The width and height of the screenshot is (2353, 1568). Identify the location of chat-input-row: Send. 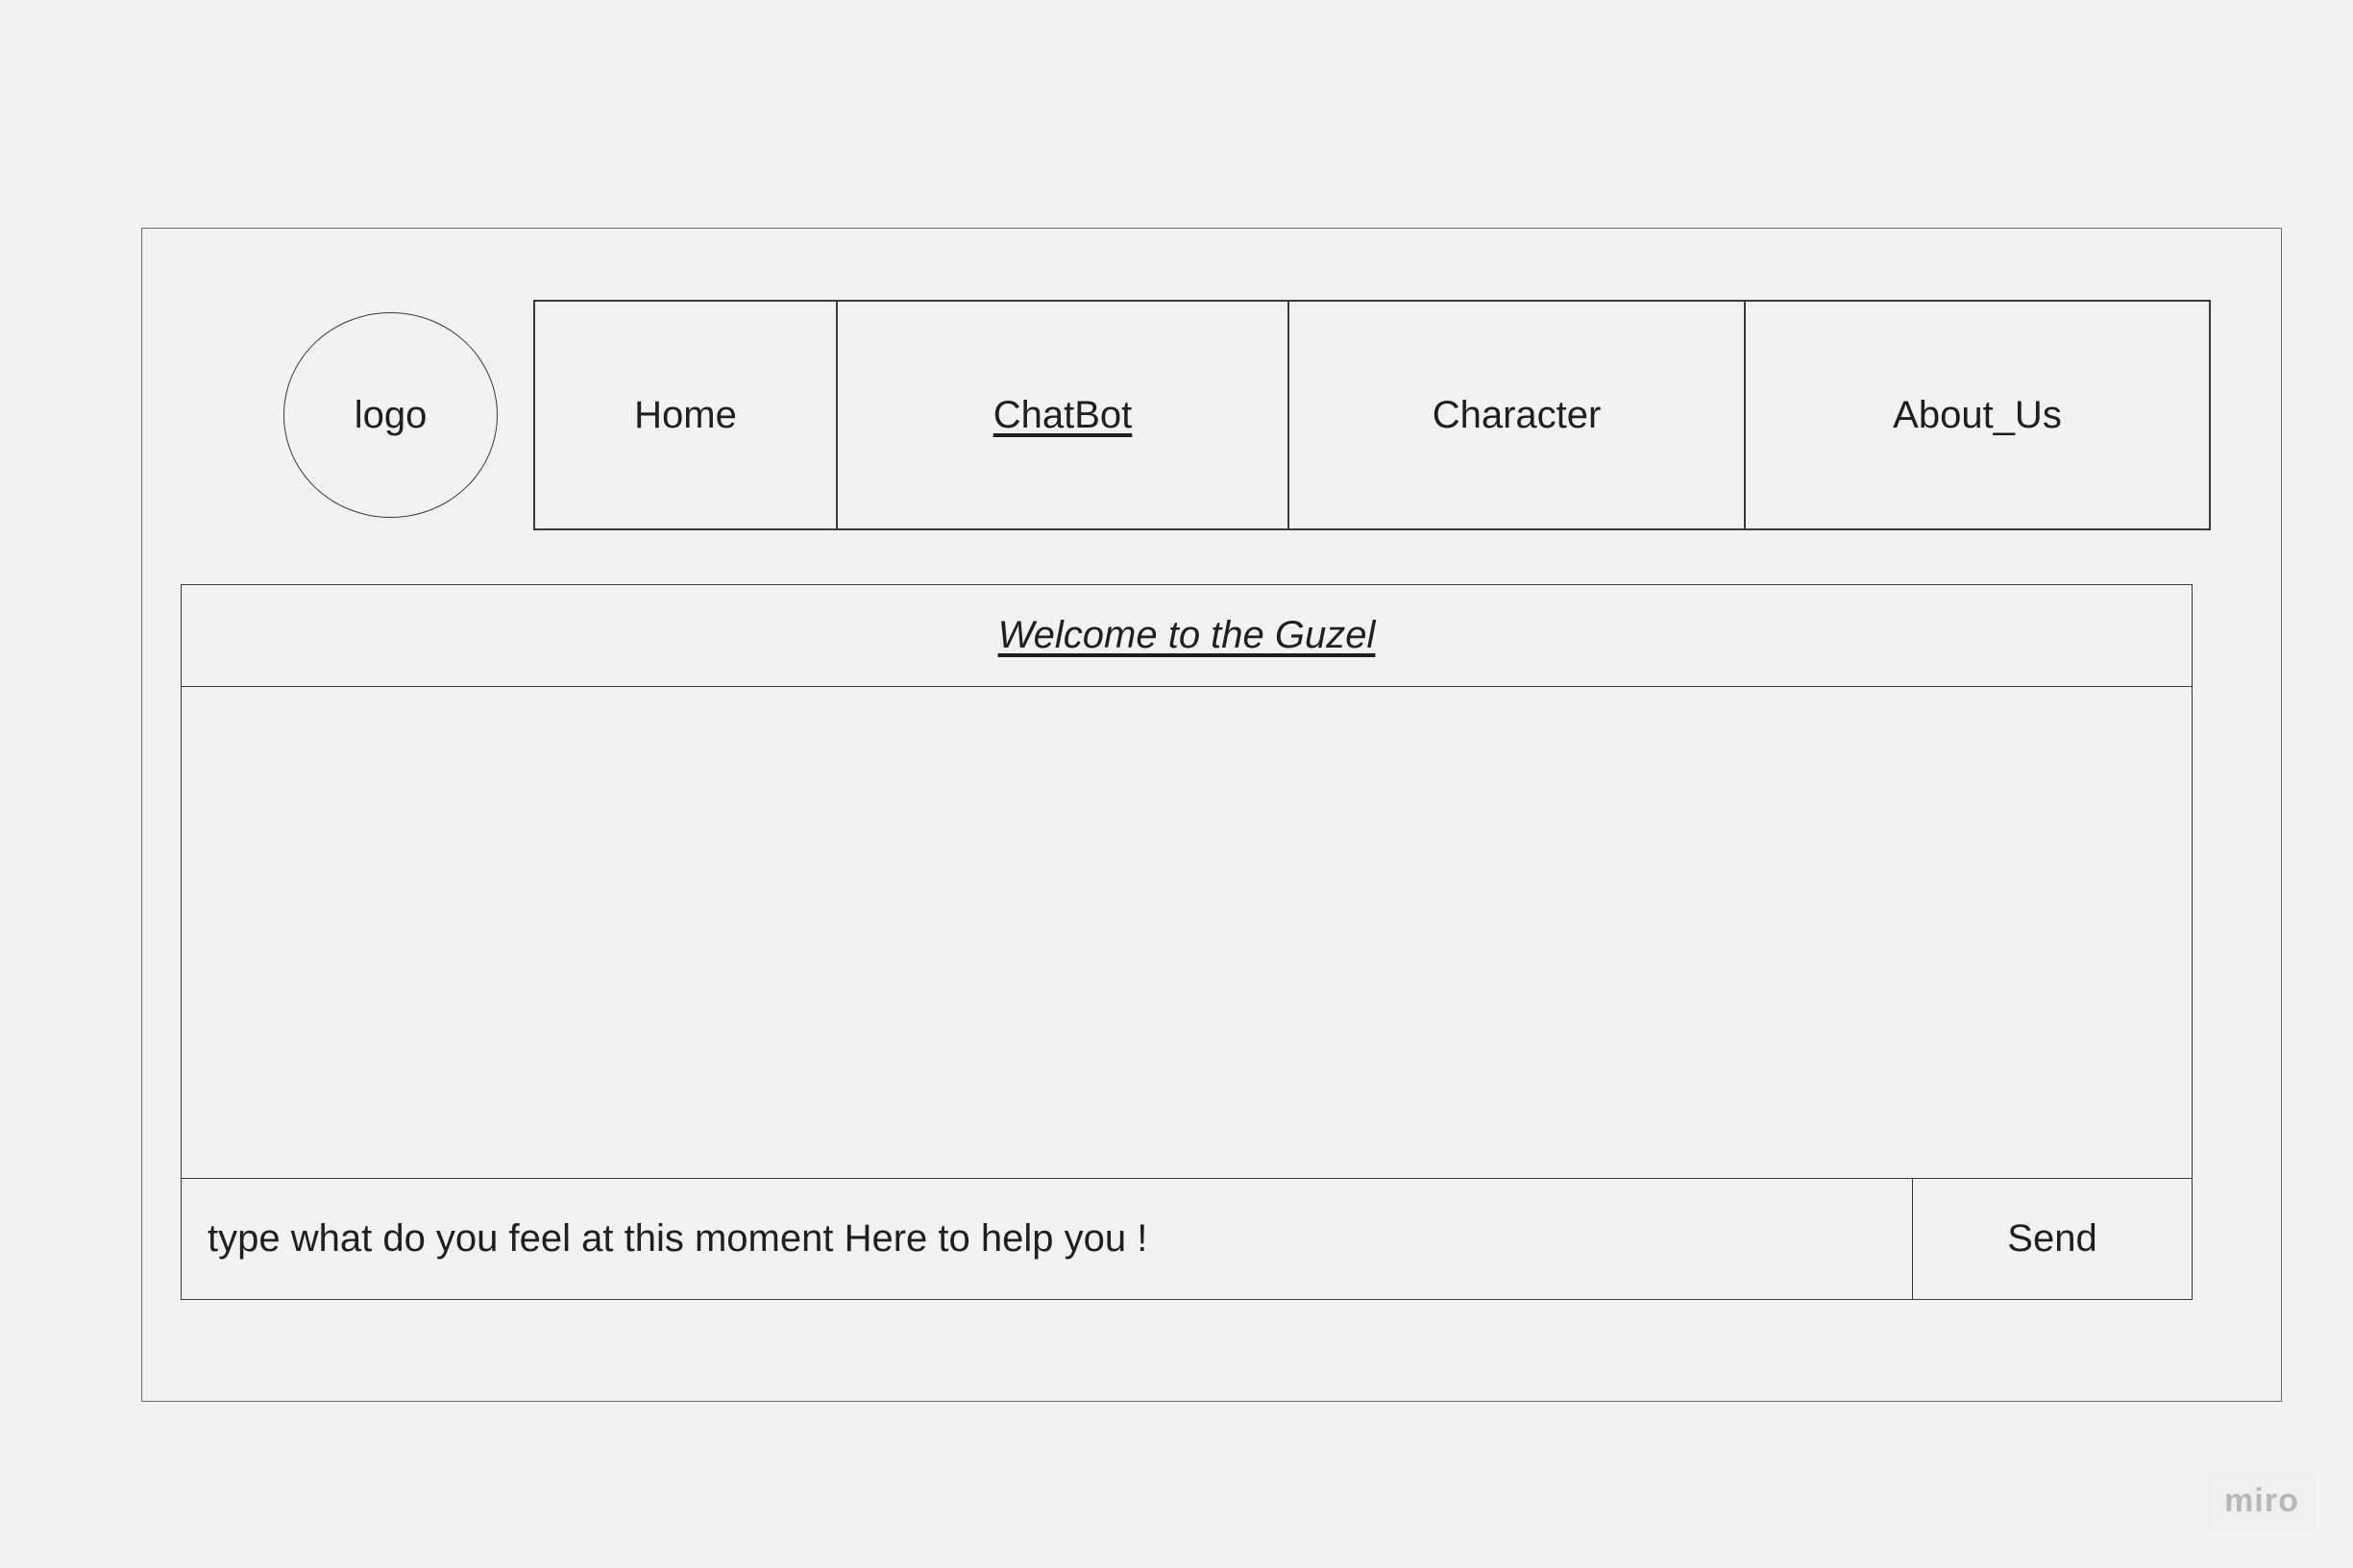
(1187, 1239).